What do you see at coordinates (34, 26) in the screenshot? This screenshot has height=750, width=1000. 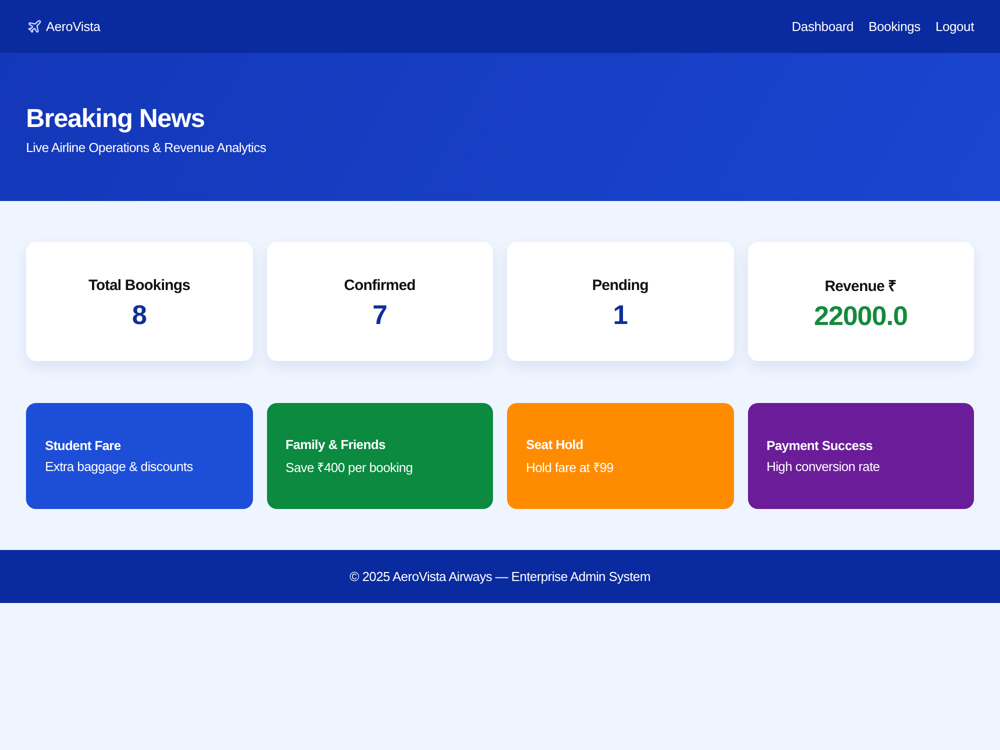 I see `airplane-icon` at bounding box center [34, 26].